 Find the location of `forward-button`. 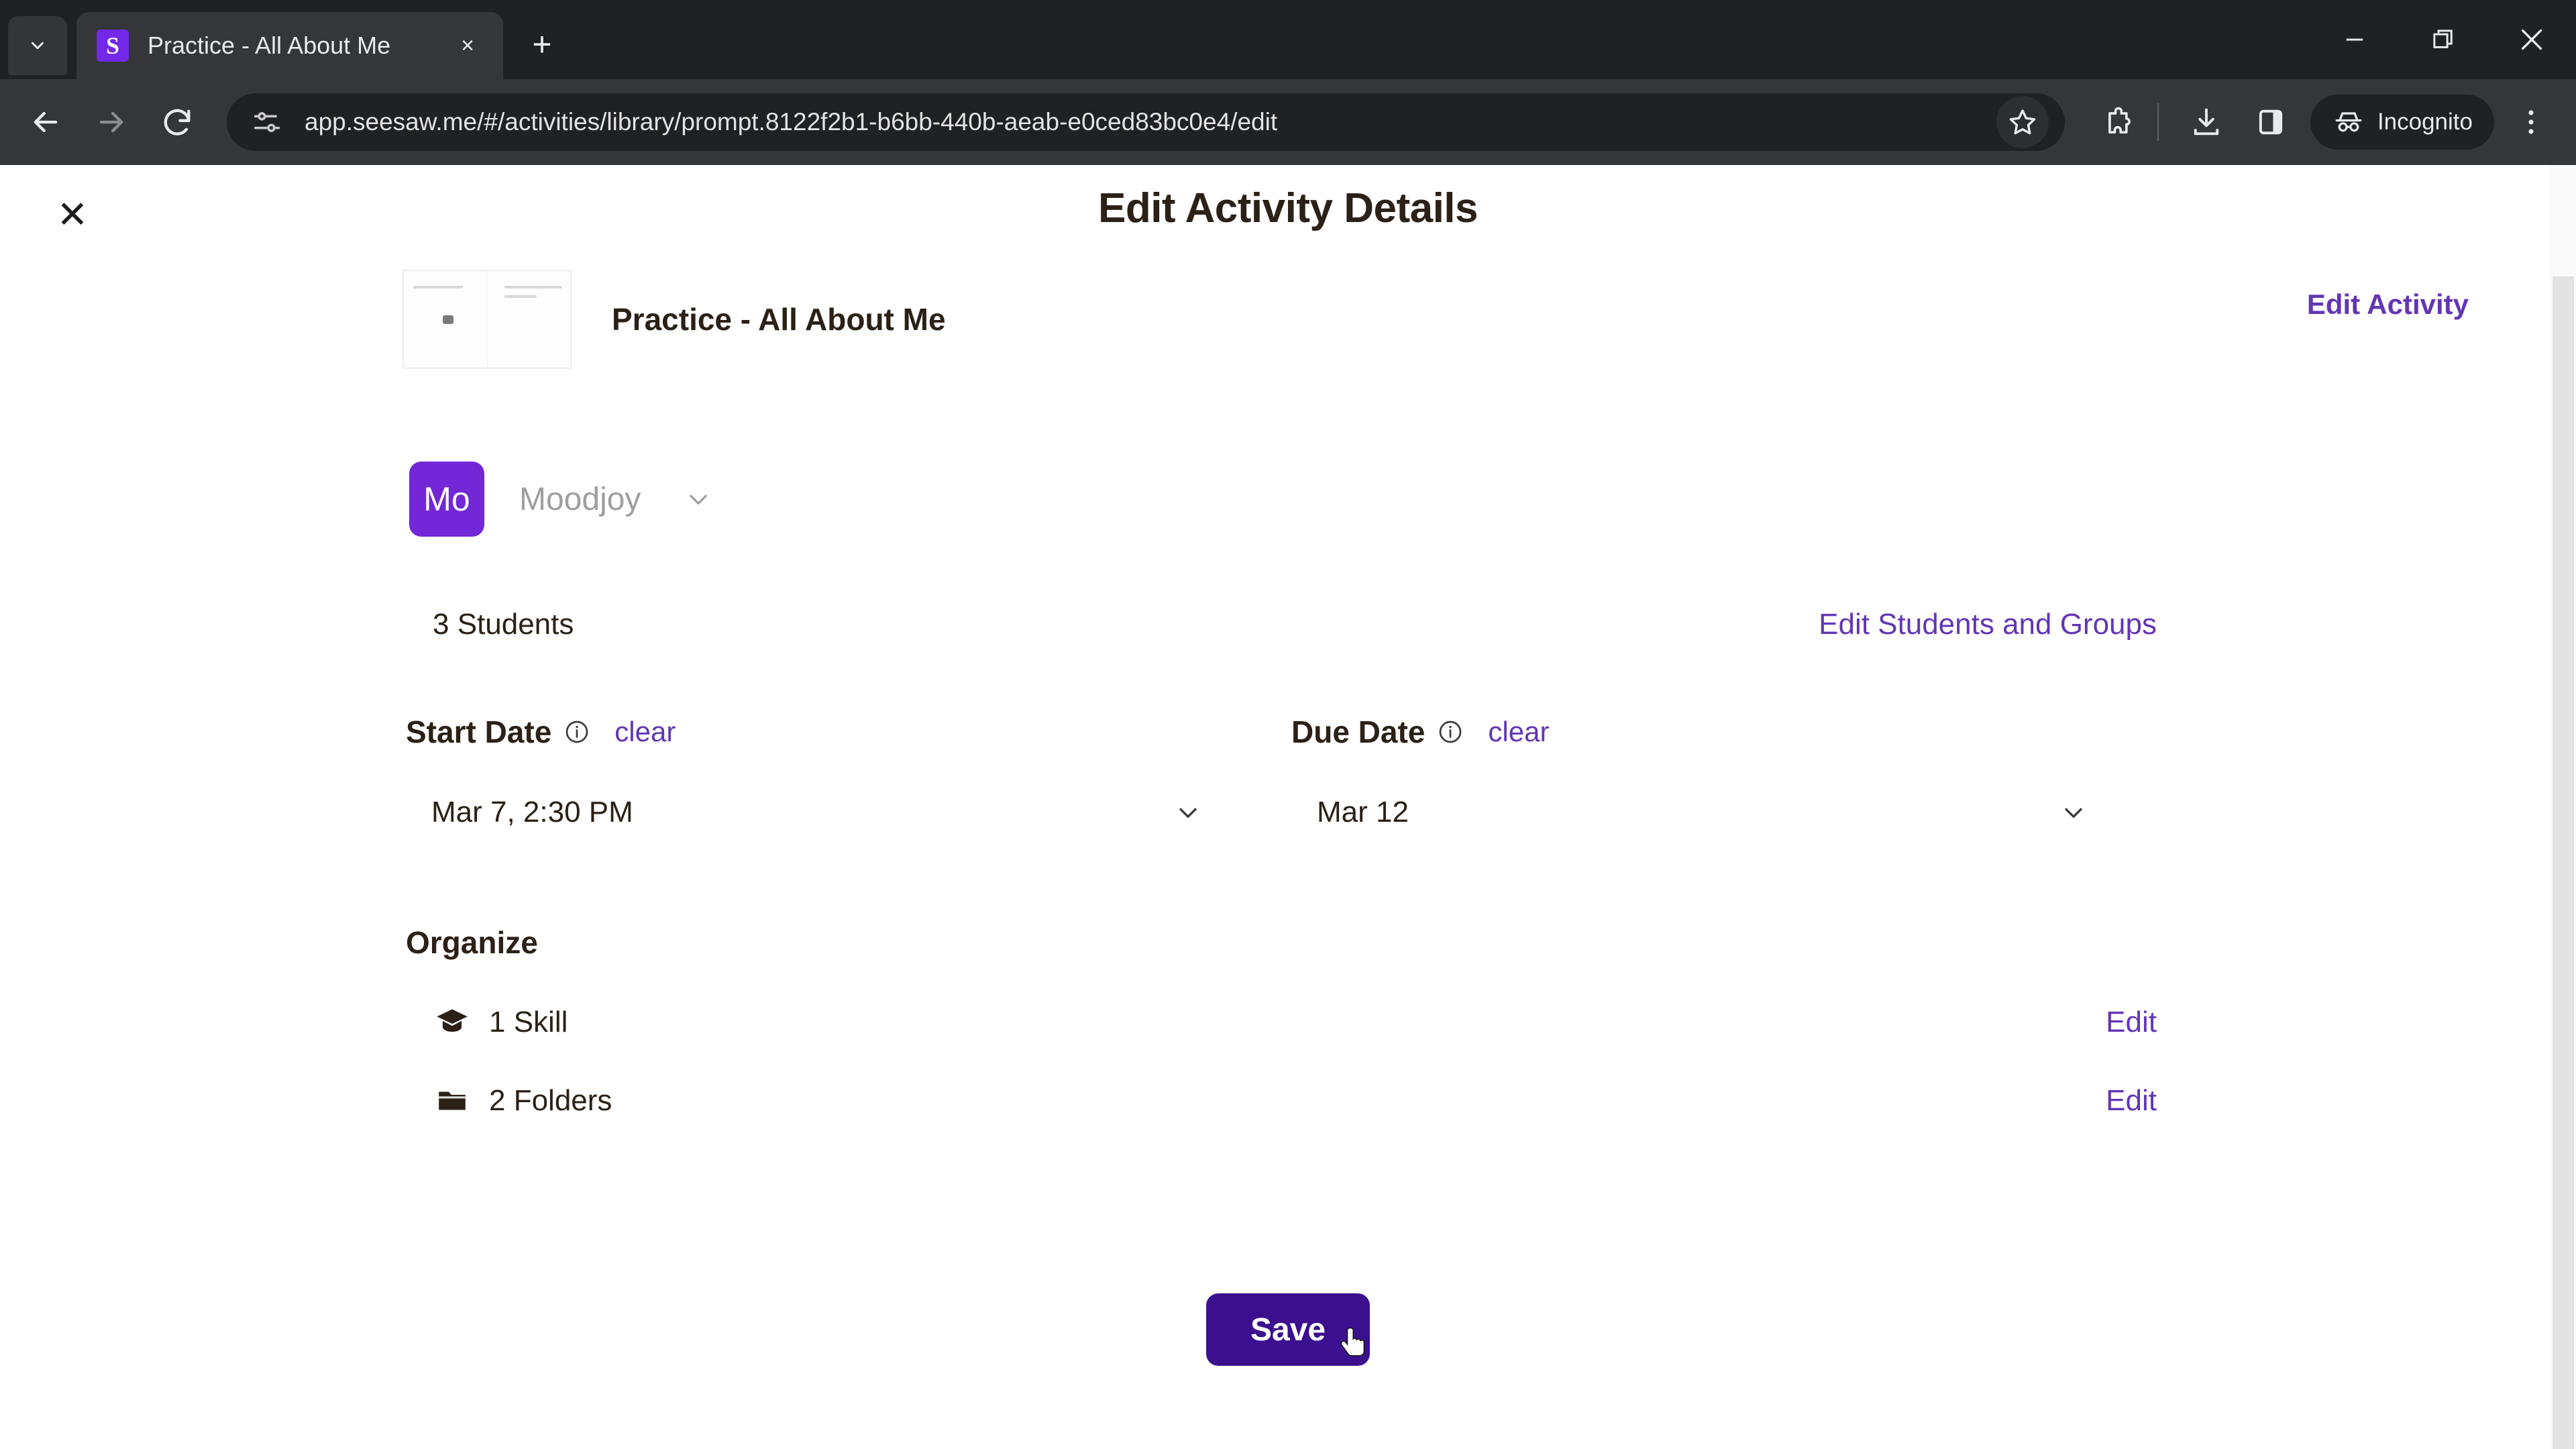

forward-button is located at coordinates (111, 122).